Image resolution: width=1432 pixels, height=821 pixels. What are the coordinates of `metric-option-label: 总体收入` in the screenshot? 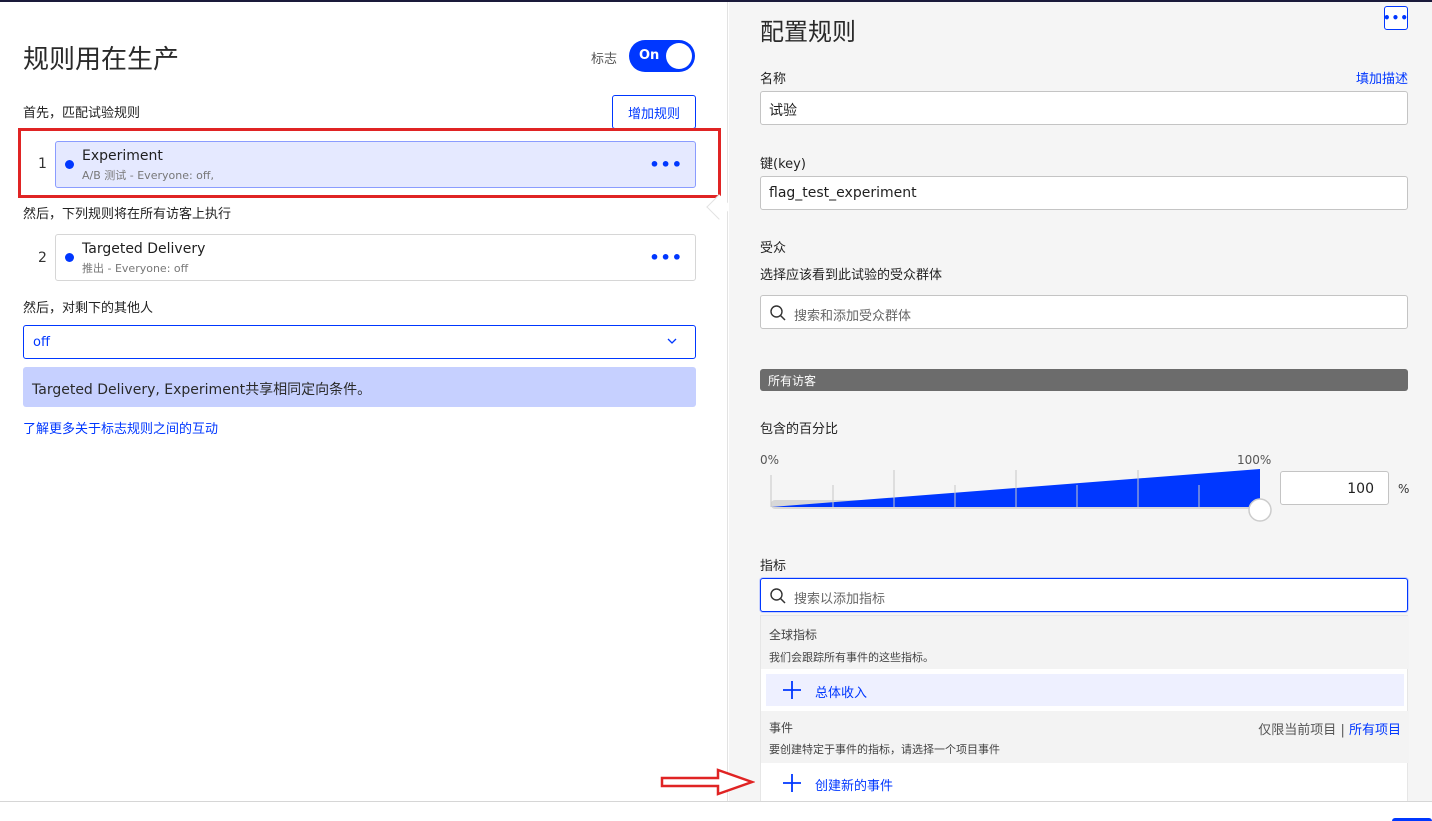 It's located at (841, 693).